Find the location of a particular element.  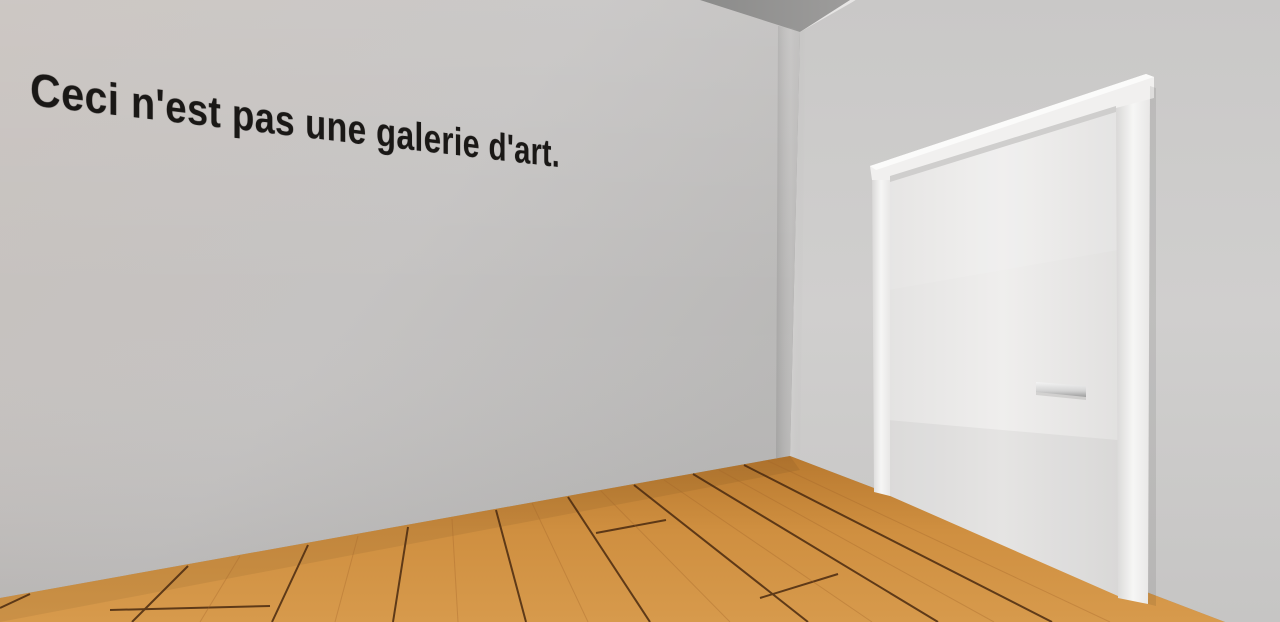

door-frame-left is located at coordinates (881, 329).